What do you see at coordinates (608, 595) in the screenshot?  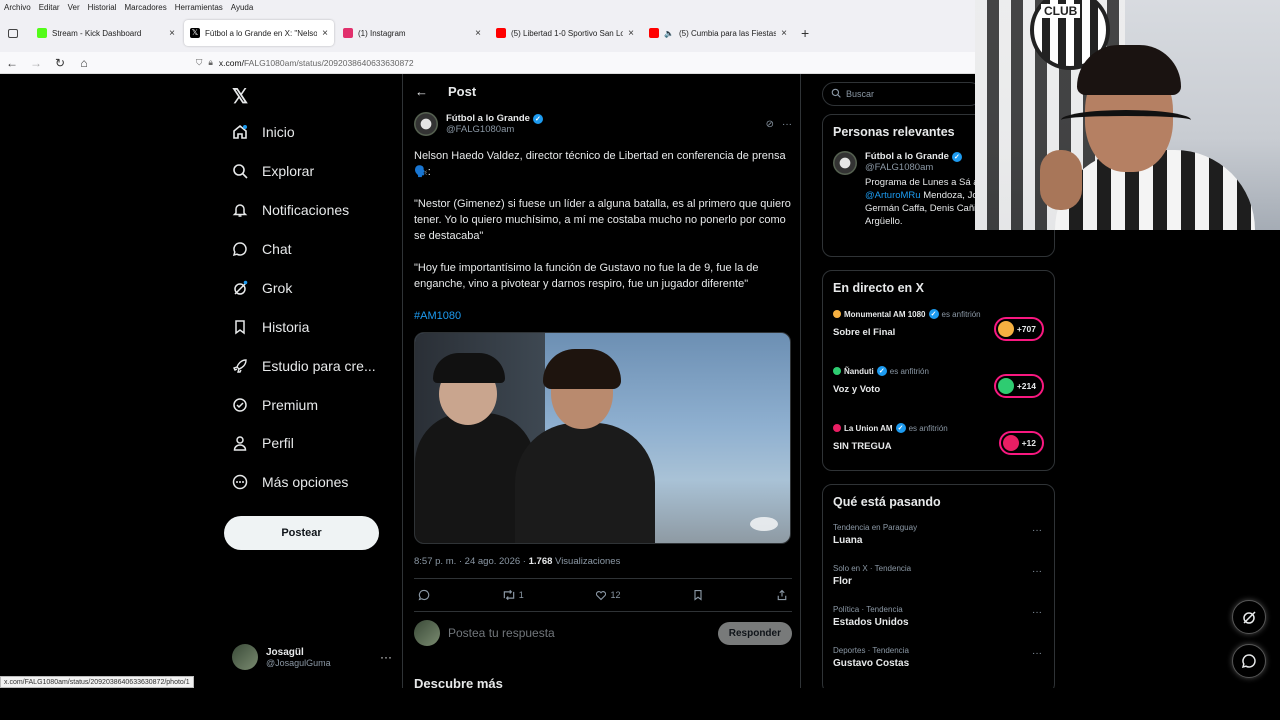 I see `like-button: 12` at bounding box center [608, 595].